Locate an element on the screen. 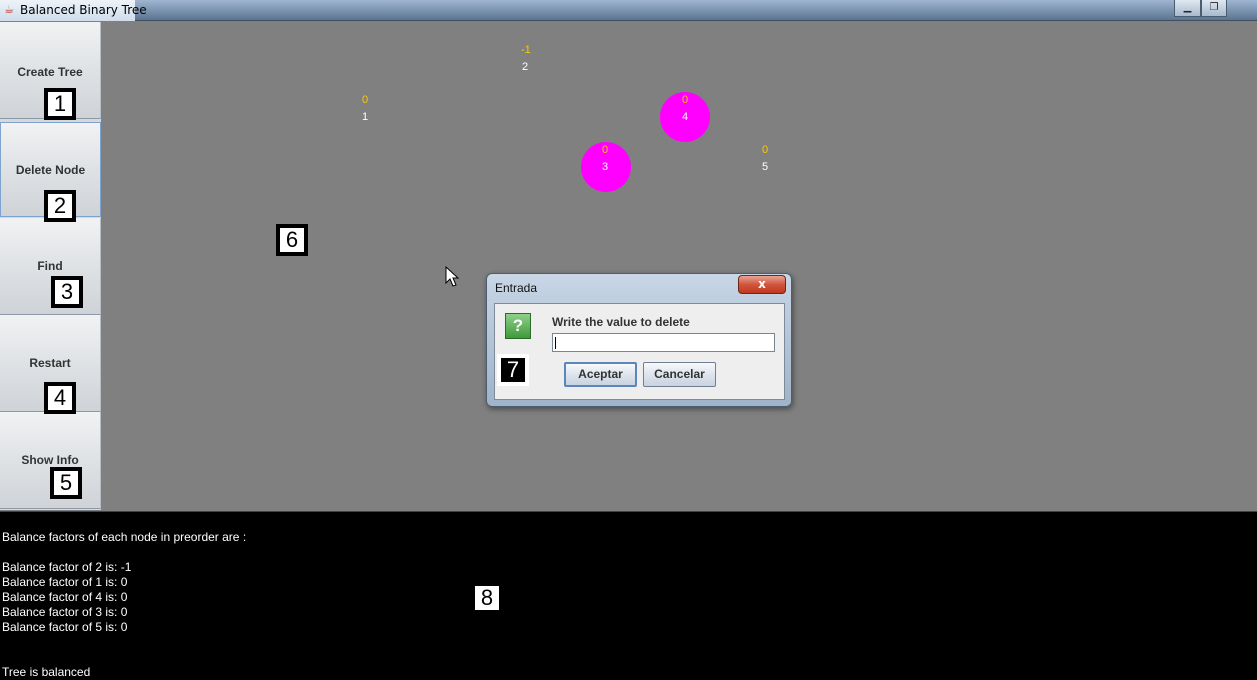 The width and height of the screenshot is (1257, 680). mouse-cursor-icon is located at coordinates (452, 276).